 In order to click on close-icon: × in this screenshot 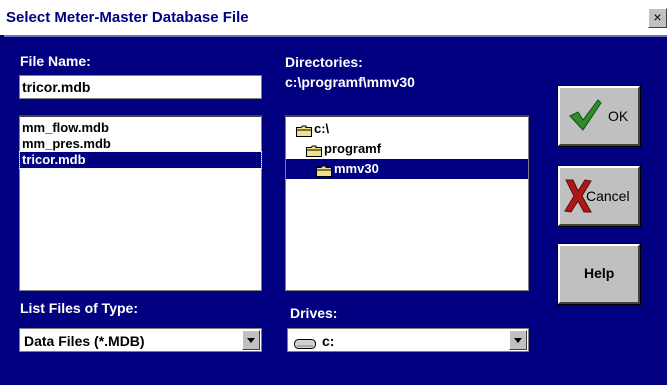, I will do `click(657, 17)`.